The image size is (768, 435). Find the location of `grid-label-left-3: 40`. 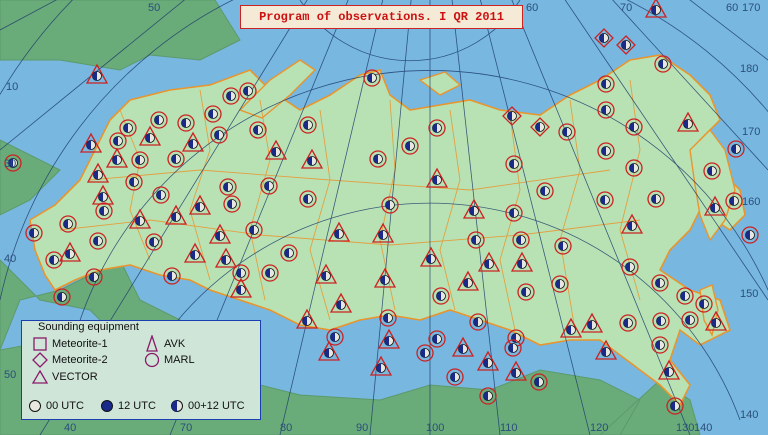

grid-label-left-3: 40 is located at coordinates (10, 259).